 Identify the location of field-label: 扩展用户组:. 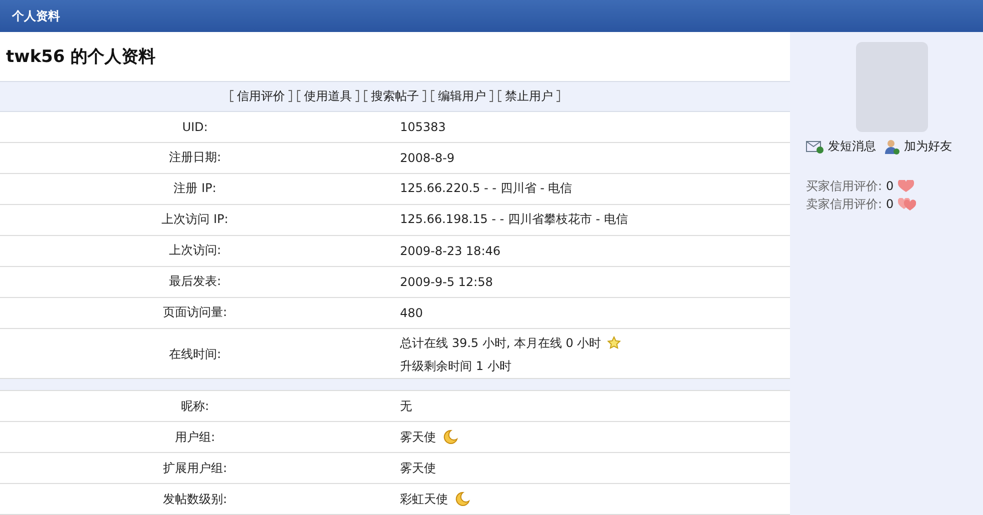
(195, 468).